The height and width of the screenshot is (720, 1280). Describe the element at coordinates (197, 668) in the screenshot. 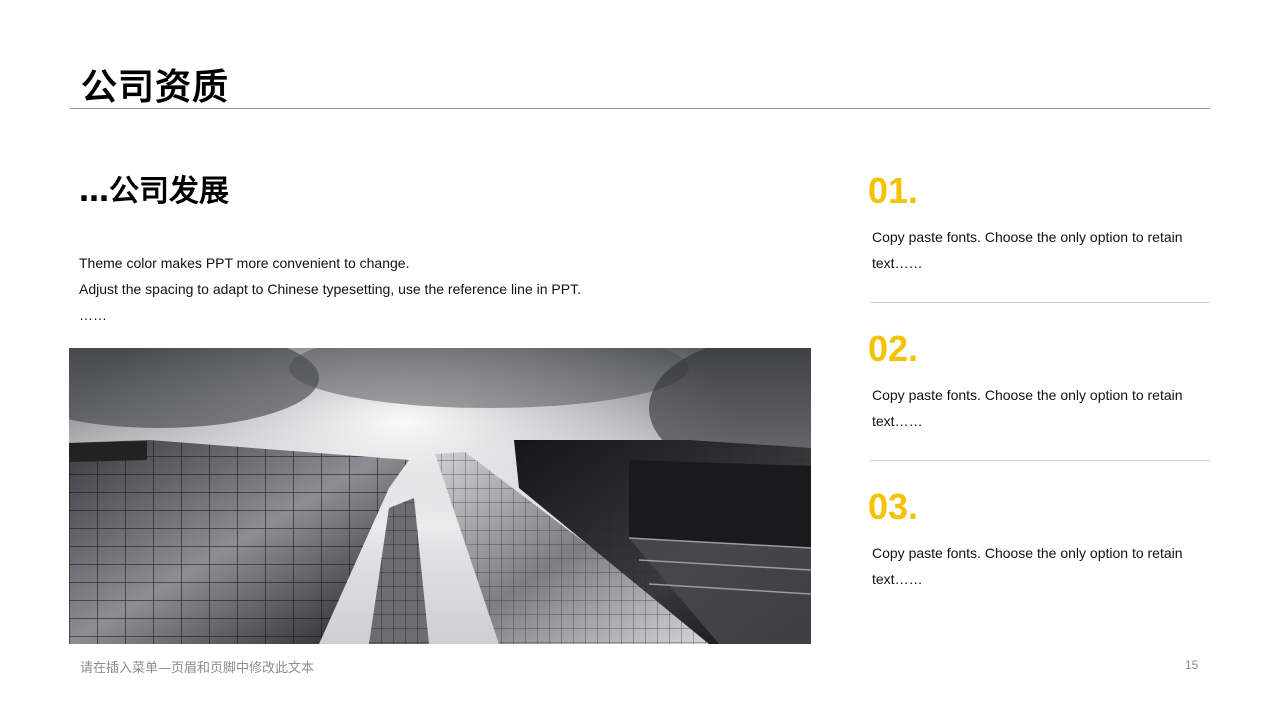

I see `footer-text: 请在插入菜单—页眉和页脚中修改此文本` at that location.